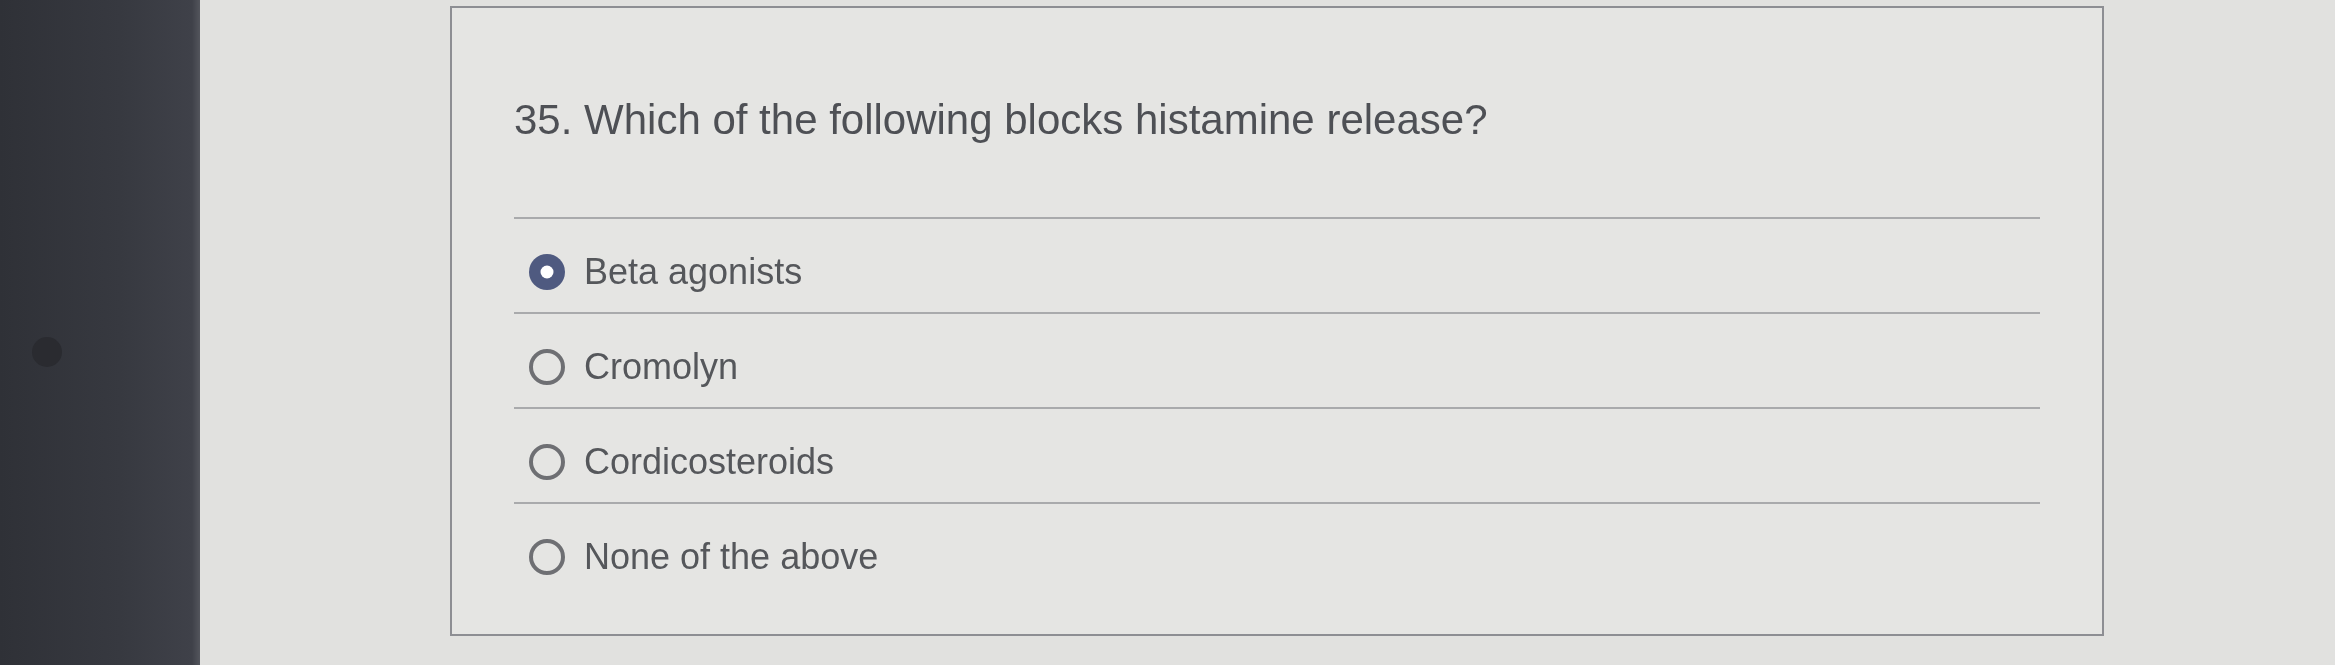 Image resolution: width=2335 pixels, height=665 pixels. What do you see at coordinates (661, 367) in the screenshot?
I see `option-label: Cromolyn` at bounding box center [661, 367].